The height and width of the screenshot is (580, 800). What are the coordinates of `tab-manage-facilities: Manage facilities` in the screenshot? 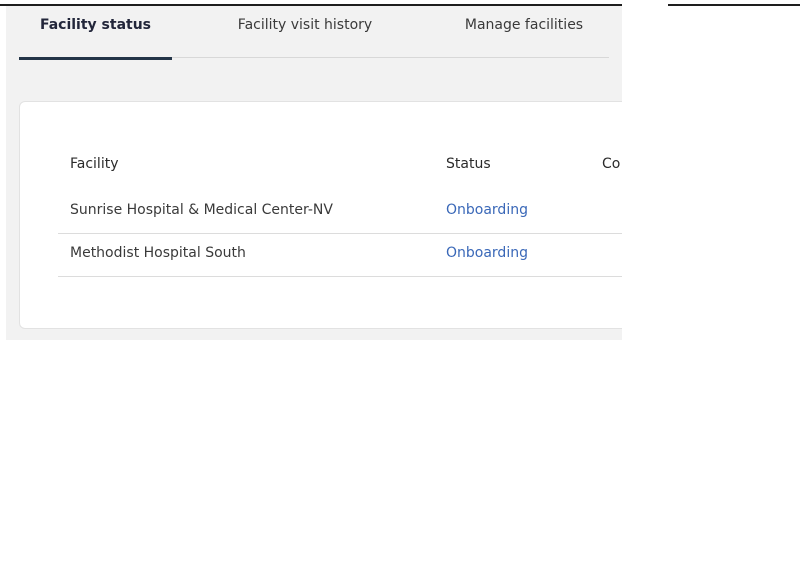 It's located at (524, 32).